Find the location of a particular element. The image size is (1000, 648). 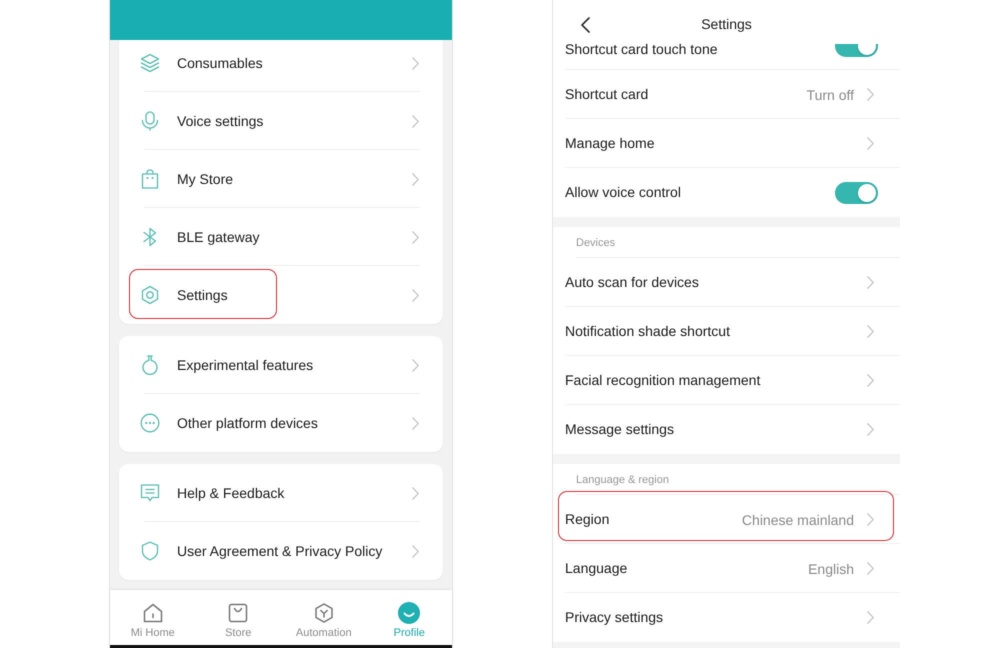

section-header: Devices is located at coordinates (596, 242).